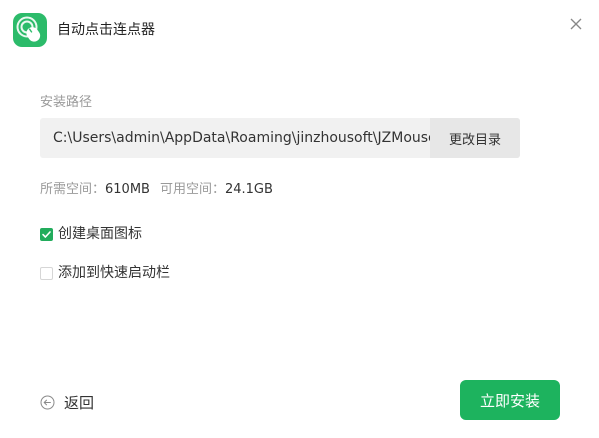 Image resolution: width=599 pixels, height=438 pixels. I want to click on close-icon, so click(576, 24).